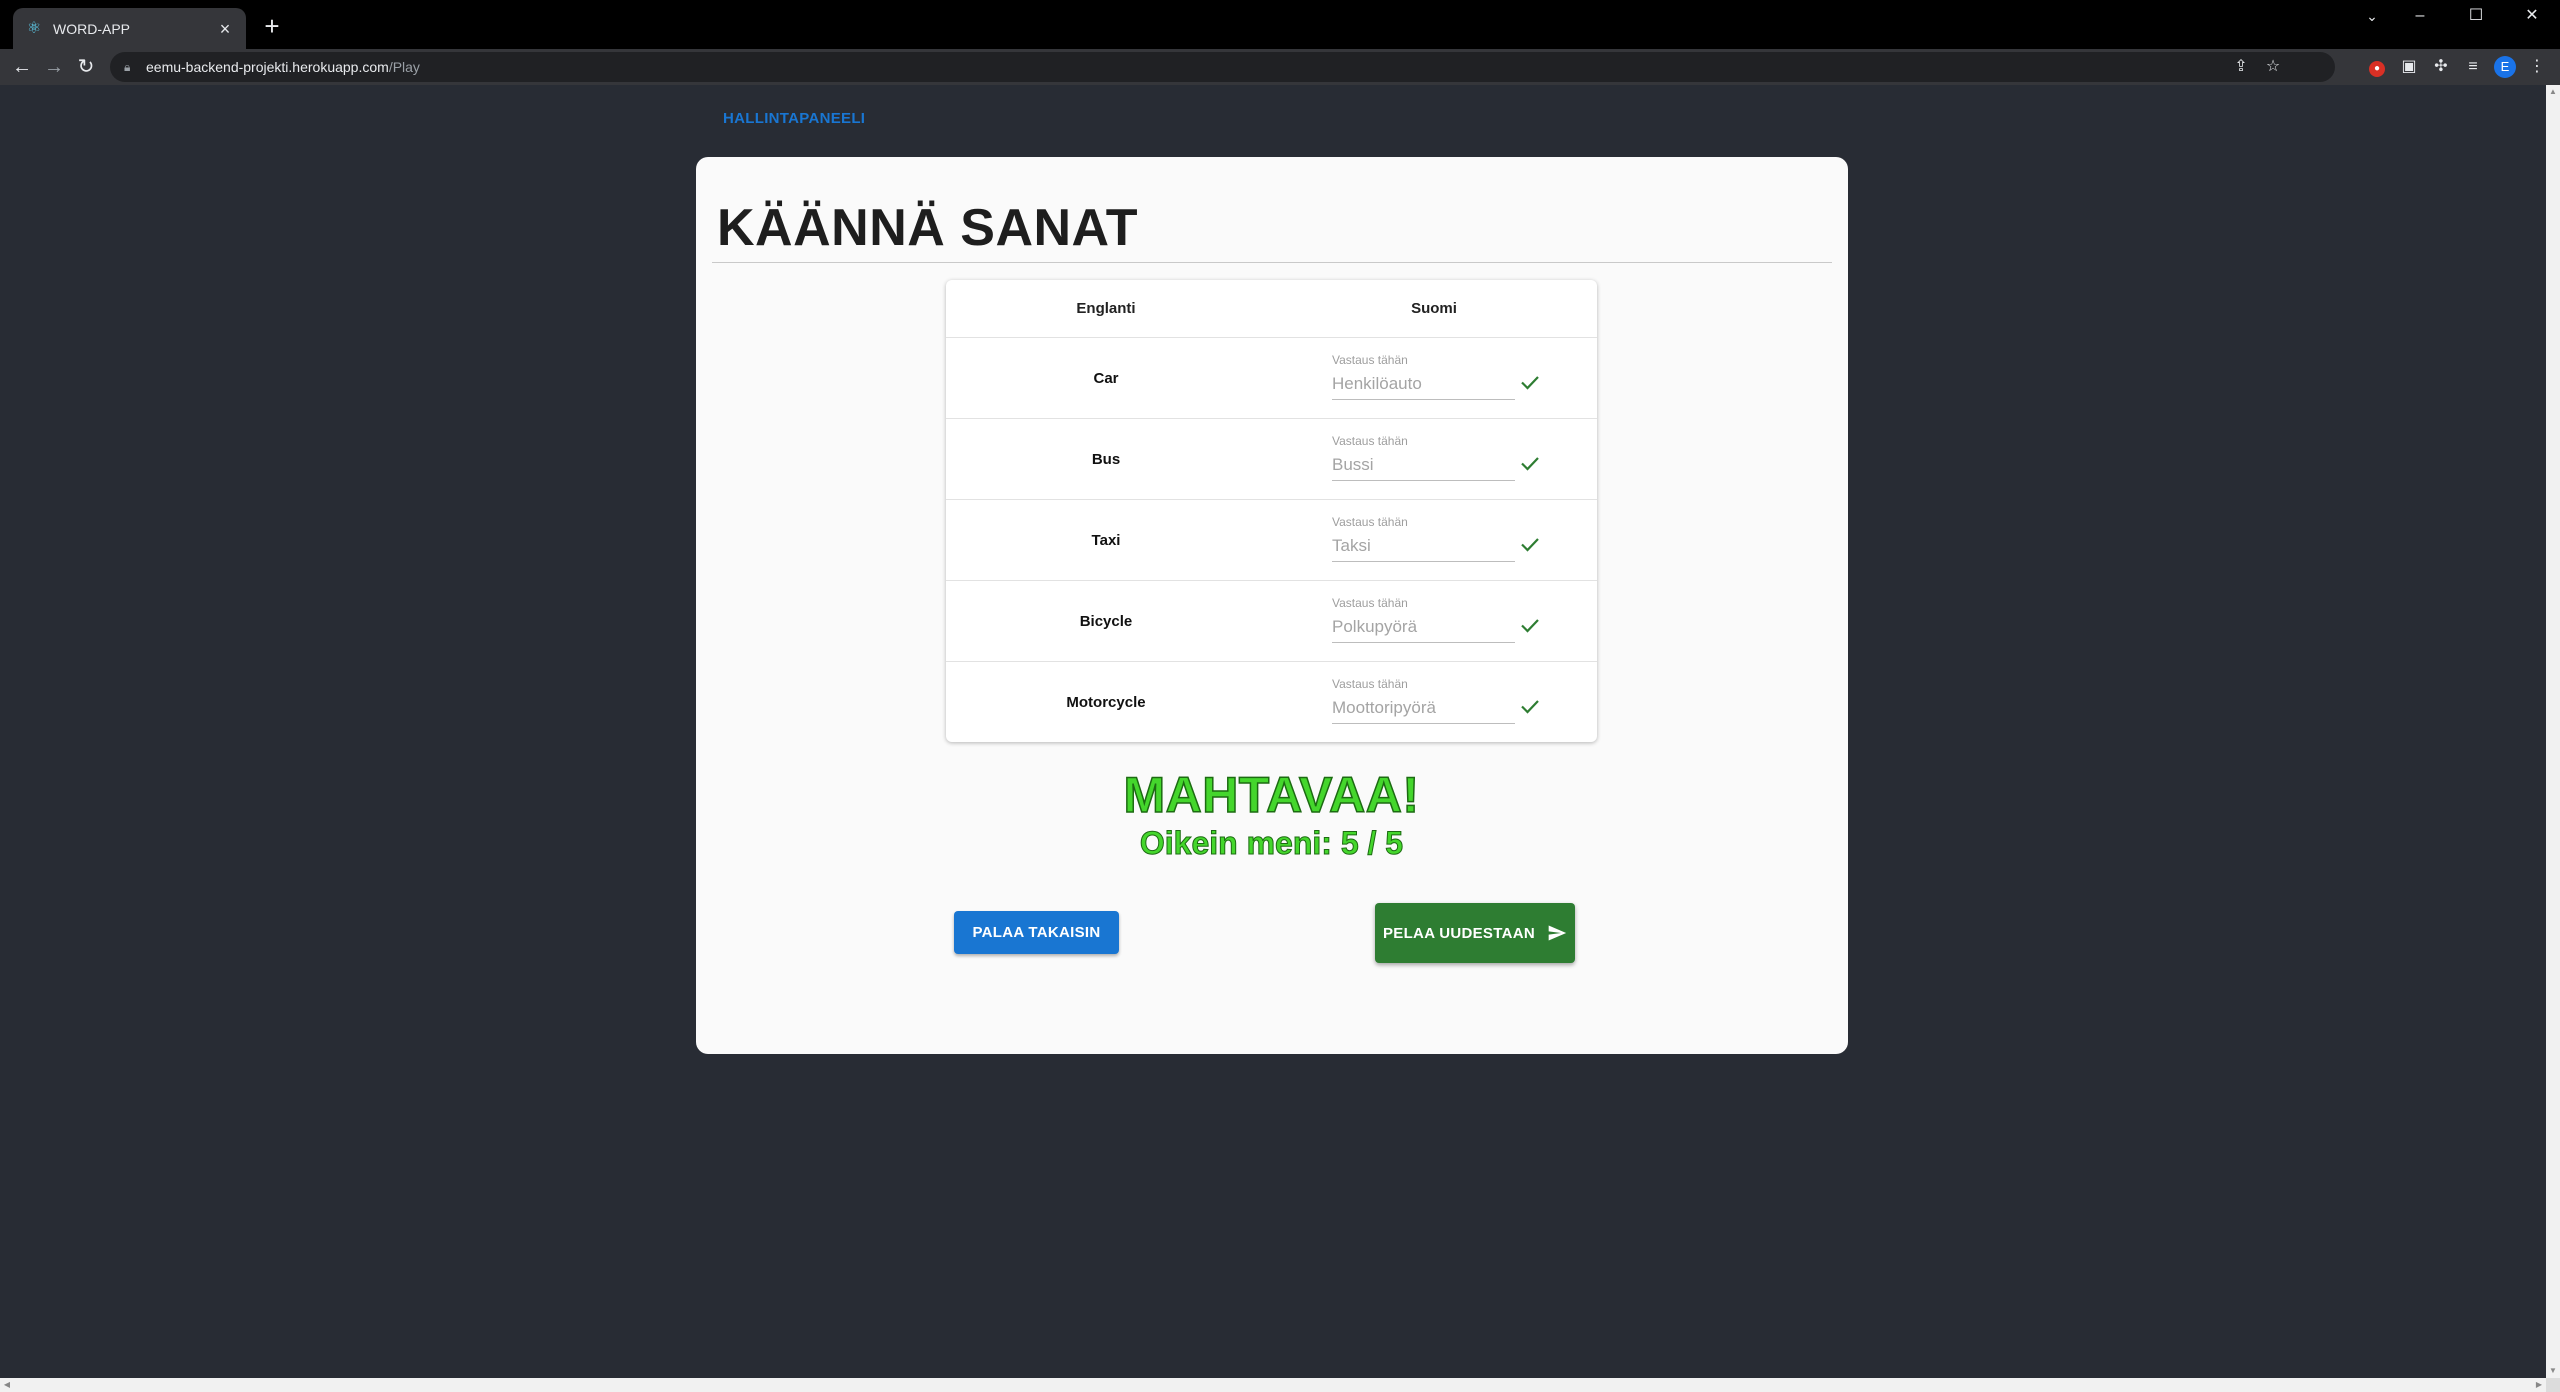 The image size is (2560, 1392). Describe the element at coordinates (1271, 620) in the screenshot. I see `table-row: Bicycle Vastaus tähän Polkupyörä` at that location.